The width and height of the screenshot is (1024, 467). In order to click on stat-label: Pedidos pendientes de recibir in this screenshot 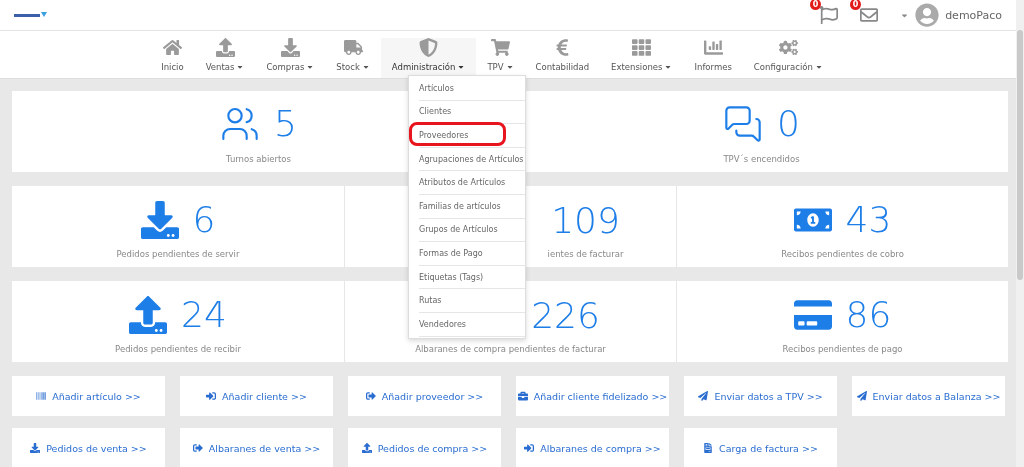, I will do `click(178, 349)`.